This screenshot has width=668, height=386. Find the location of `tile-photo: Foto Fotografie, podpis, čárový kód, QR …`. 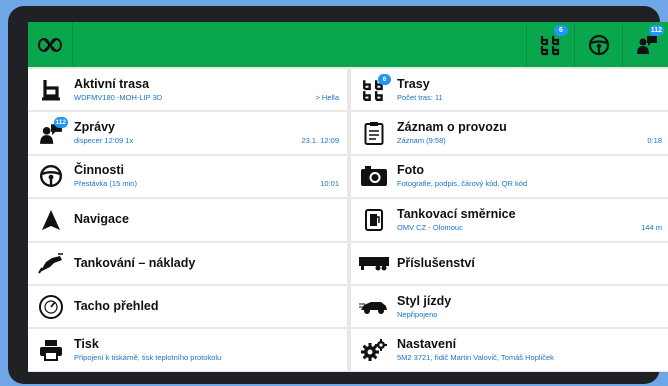

tile-photo: Foto Fotografie, podpis, čárový kód, QR … is located at coordinates (509, 176).